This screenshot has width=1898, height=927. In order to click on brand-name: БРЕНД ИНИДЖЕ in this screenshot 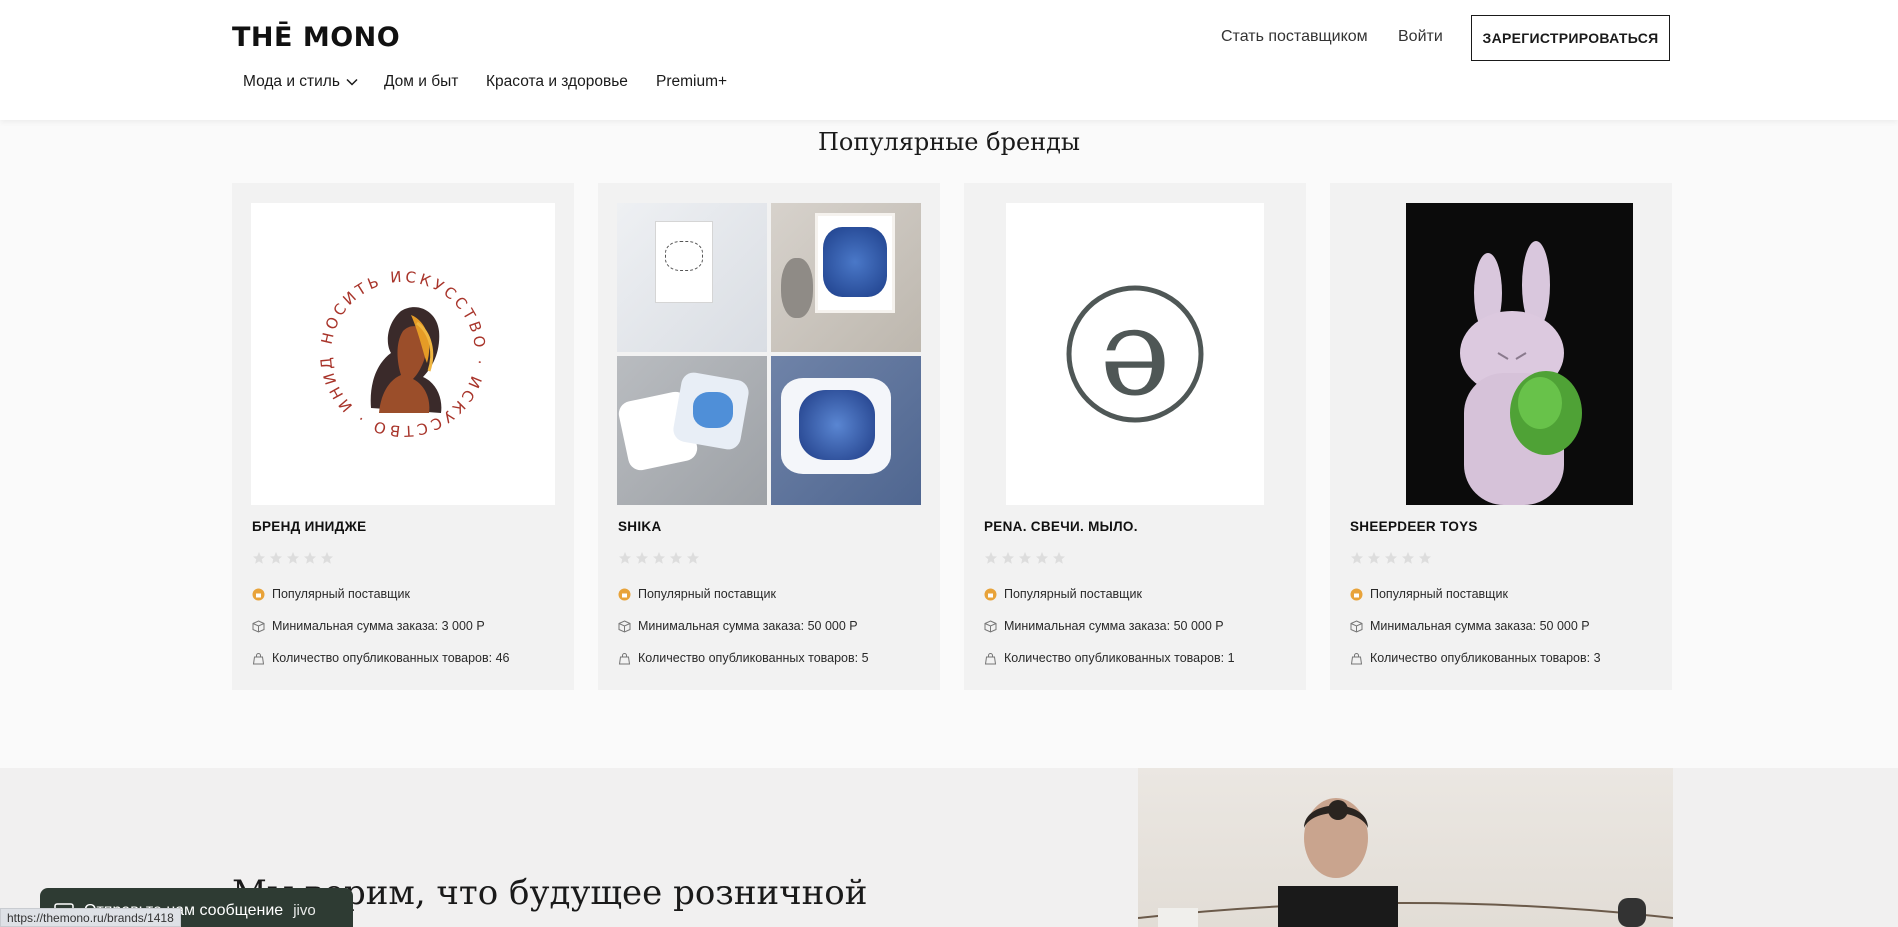, I will do `click(309, 526)`.